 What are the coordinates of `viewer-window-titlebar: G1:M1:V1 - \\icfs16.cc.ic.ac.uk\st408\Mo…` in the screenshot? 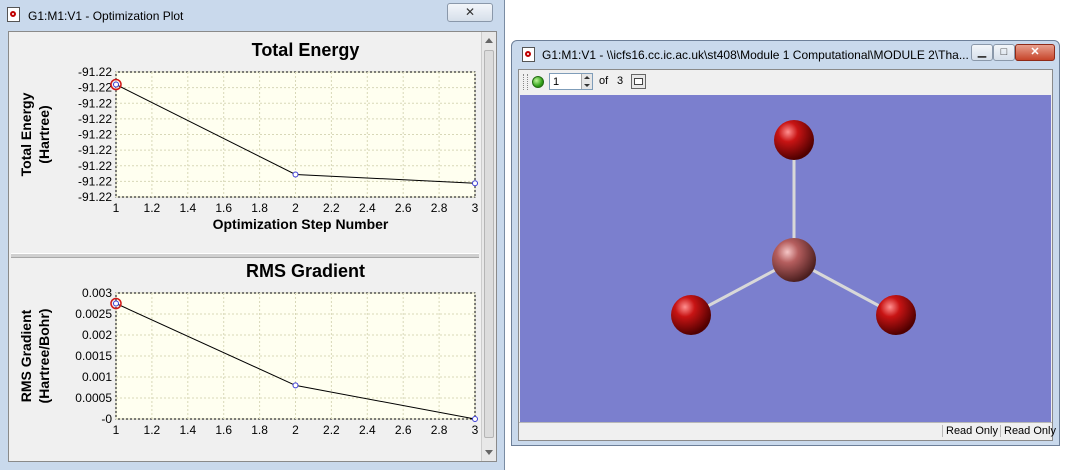 It's located at (785, 55).